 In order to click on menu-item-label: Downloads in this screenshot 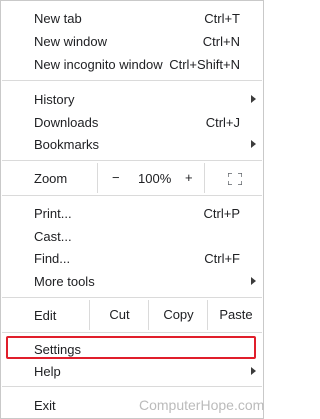, I will do `click(66, 122)`.